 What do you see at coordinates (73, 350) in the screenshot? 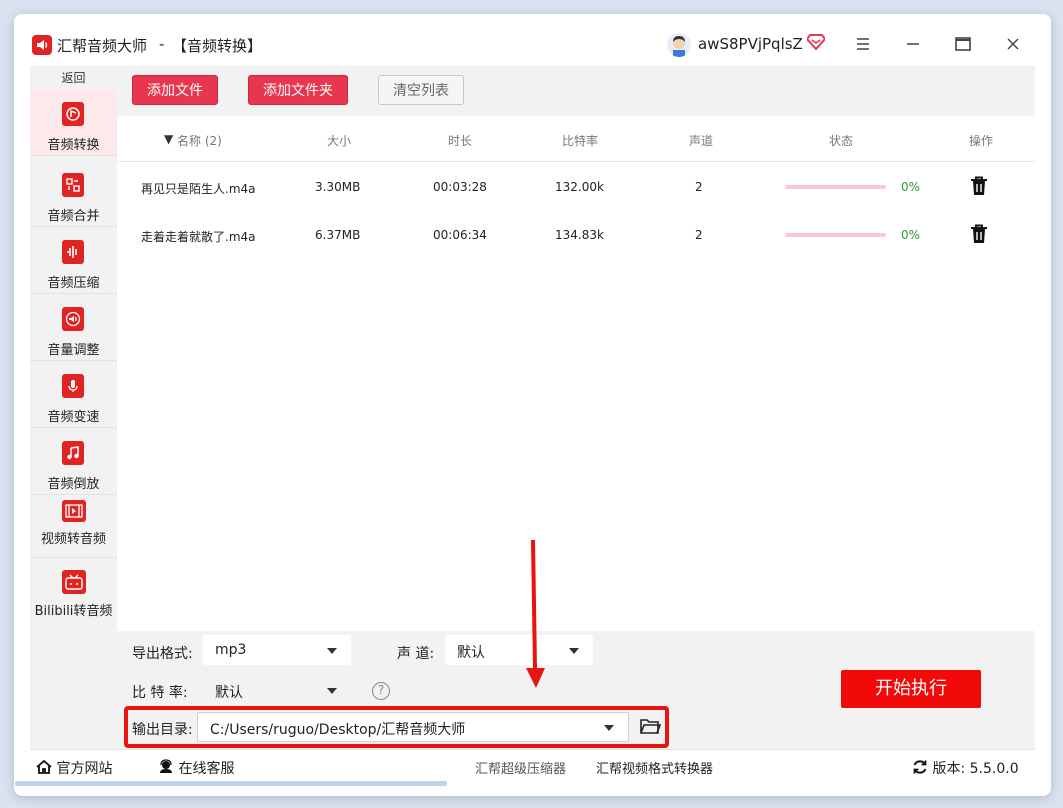
I see `sidebar-item-label: 音量调整` at bounding box center [73, 350].